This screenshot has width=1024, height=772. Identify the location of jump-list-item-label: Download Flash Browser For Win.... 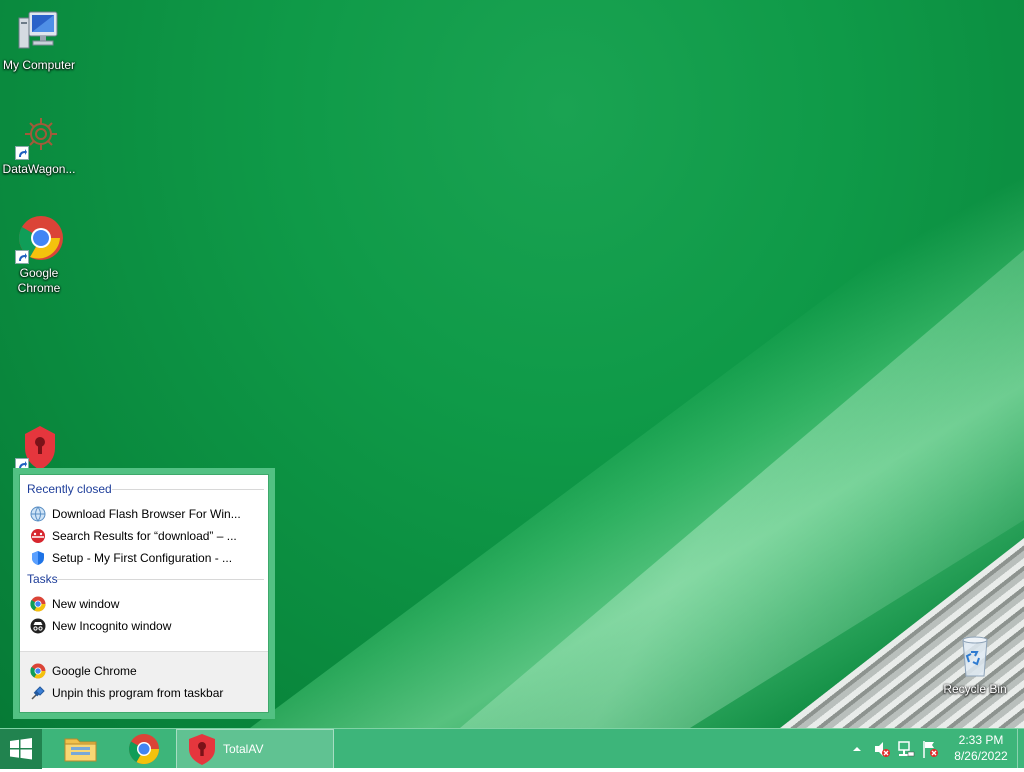
(146, 514).